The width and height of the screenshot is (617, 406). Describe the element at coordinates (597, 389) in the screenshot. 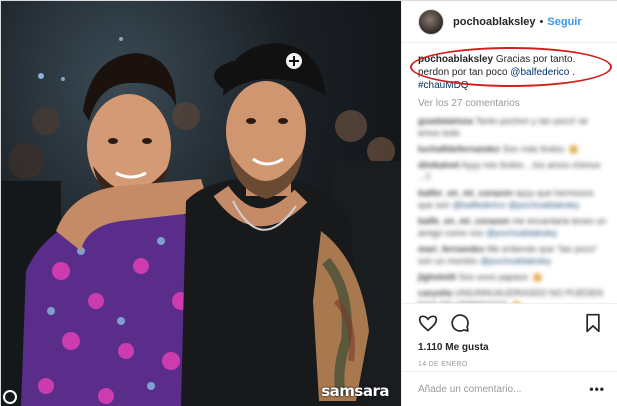

I see `more-options-icon: •••` at that location.